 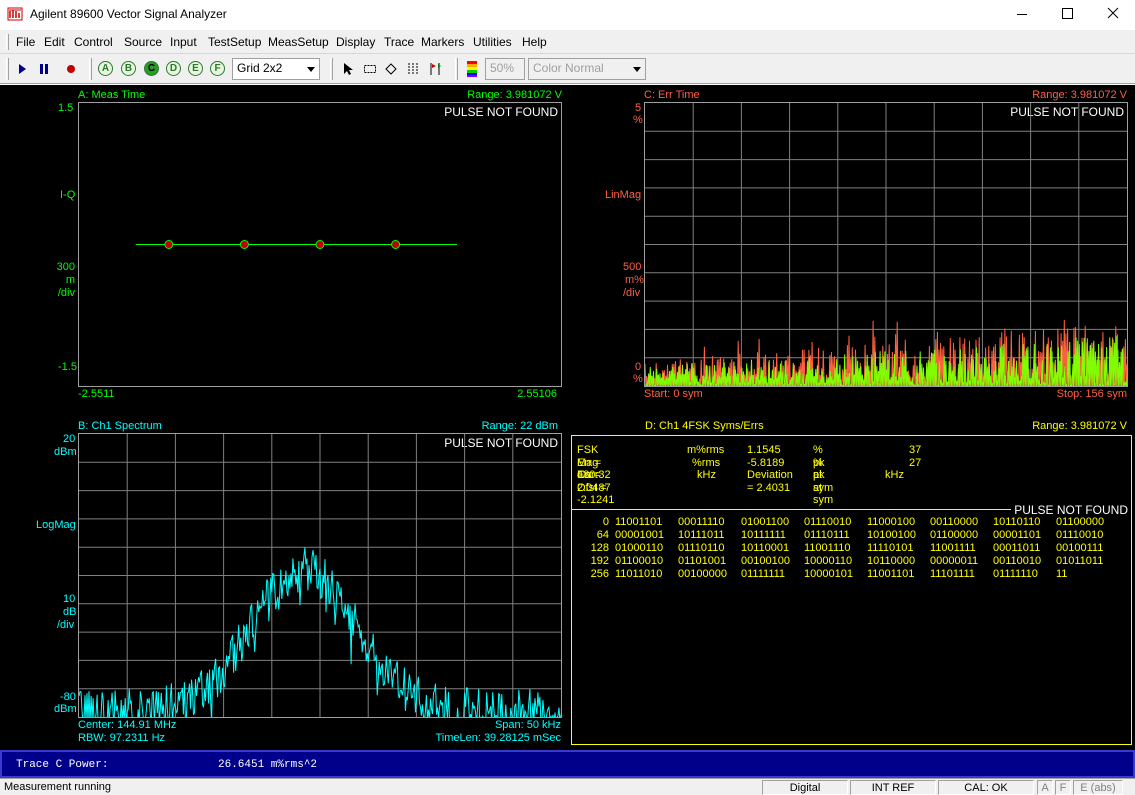 I want to click on window-title: Agilent 89600 Vector Signal Analyzer, so click(x=128, y=14).